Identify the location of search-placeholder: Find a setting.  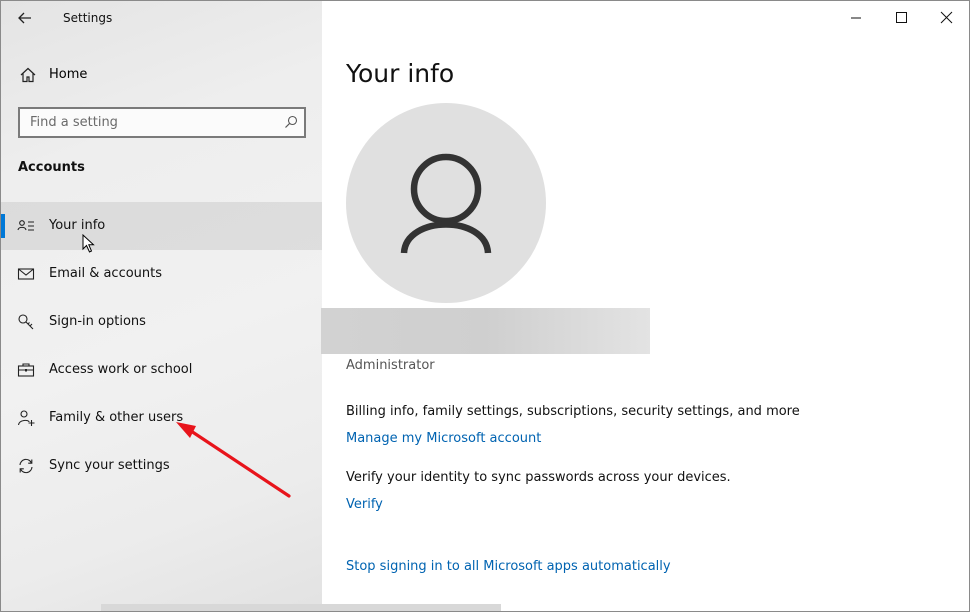
(74, 122).